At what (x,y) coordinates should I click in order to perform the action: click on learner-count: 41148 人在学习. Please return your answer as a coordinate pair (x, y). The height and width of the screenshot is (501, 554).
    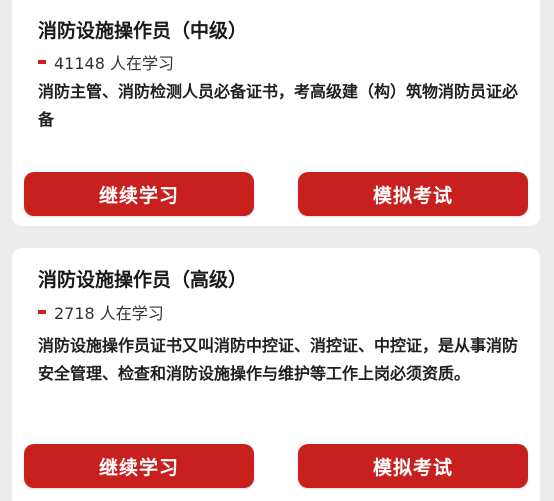
    Looking at the image, I should click on (106, 62).